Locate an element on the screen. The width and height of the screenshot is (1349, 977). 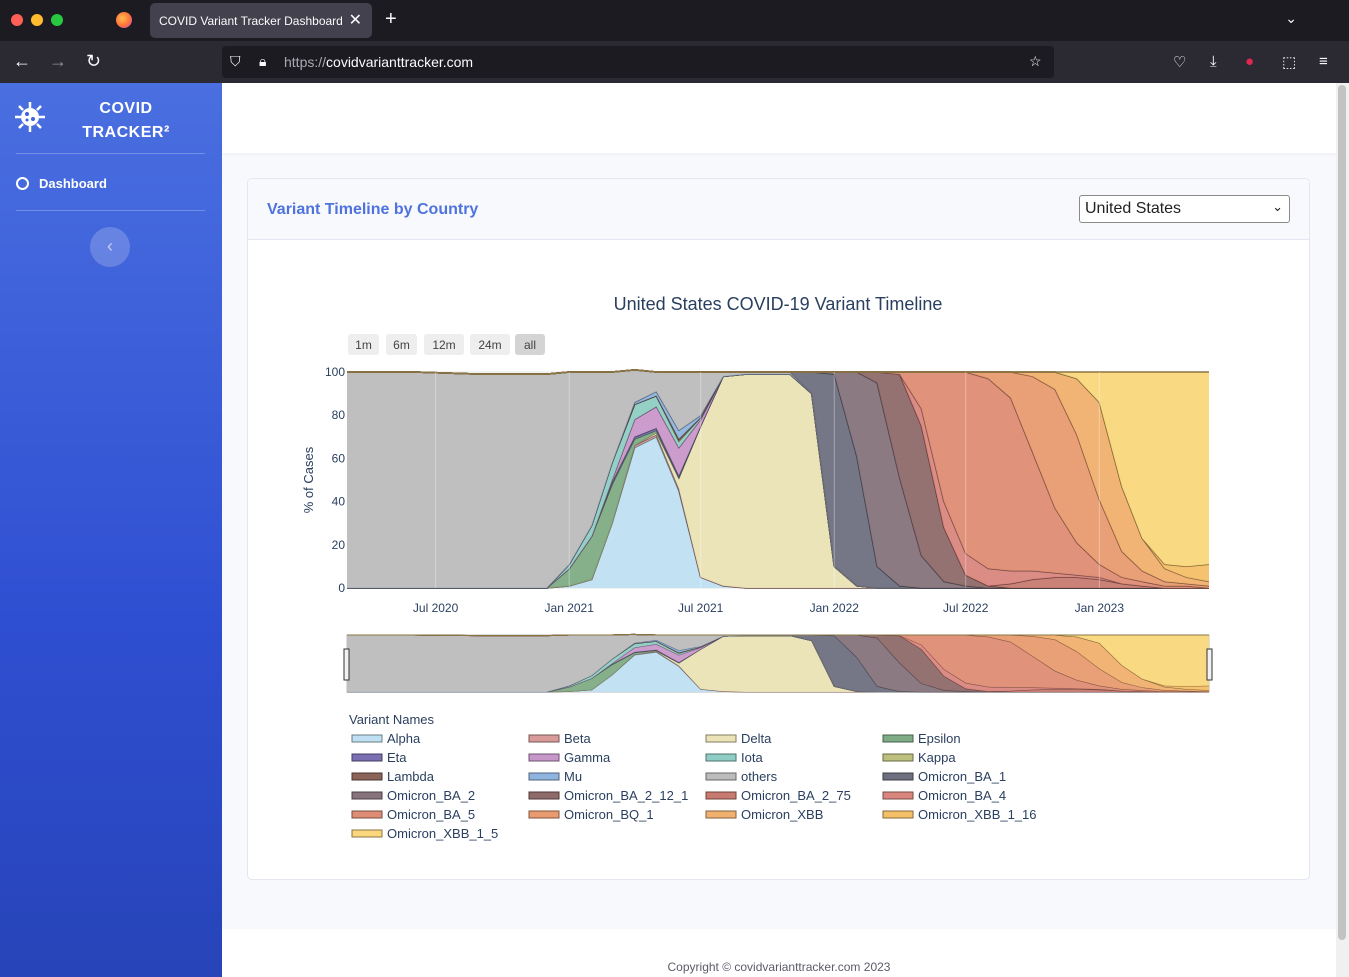
x-tick-label: Jul 2022 is located at coordinates (966, 608).